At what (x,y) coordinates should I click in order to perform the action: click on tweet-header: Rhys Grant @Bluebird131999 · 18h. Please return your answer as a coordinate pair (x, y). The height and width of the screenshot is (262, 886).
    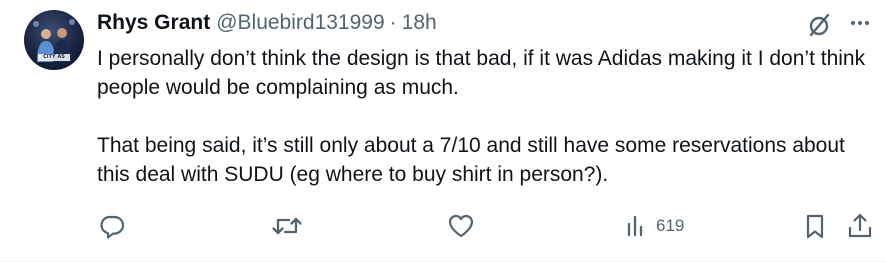
    Looking at the image, I should click on (267, 23).